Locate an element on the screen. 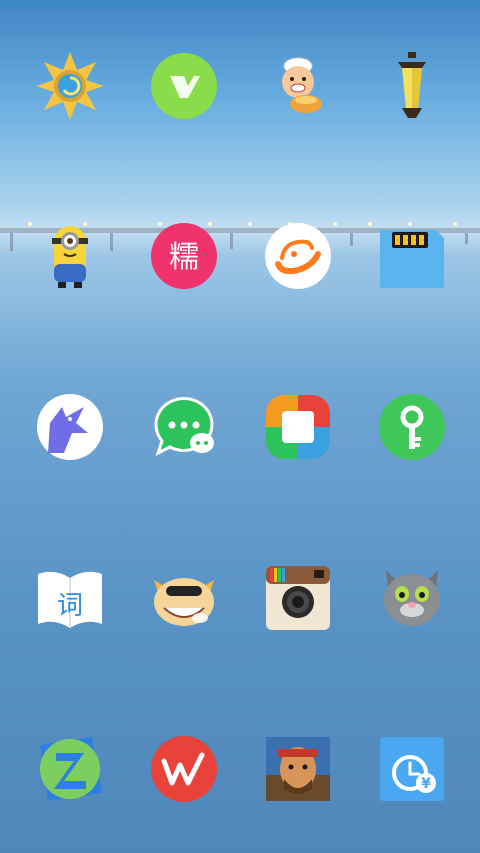 This screenshot has width=480, height=853. app-green-y is located at coordinates (184, 86).